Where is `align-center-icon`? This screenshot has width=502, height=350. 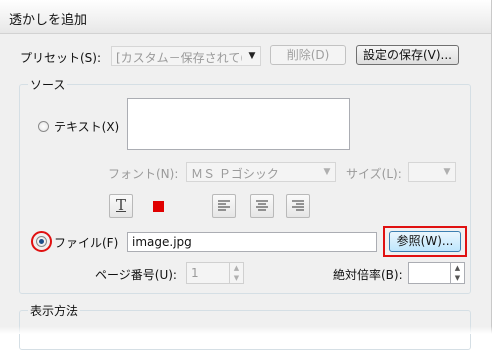
align-center-icon is located at coordinates (262, 205).